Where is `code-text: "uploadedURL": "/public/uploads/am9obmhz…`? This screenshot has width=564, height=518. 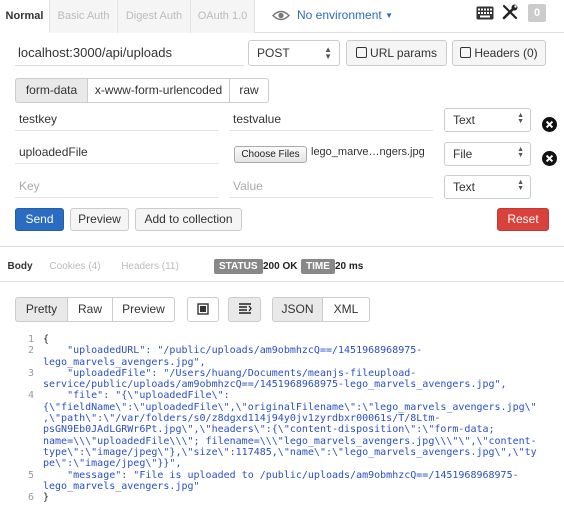 code-text: "uploadedURL": "/public/uploads/am9obmhz… is located at coordinates (233, 351).